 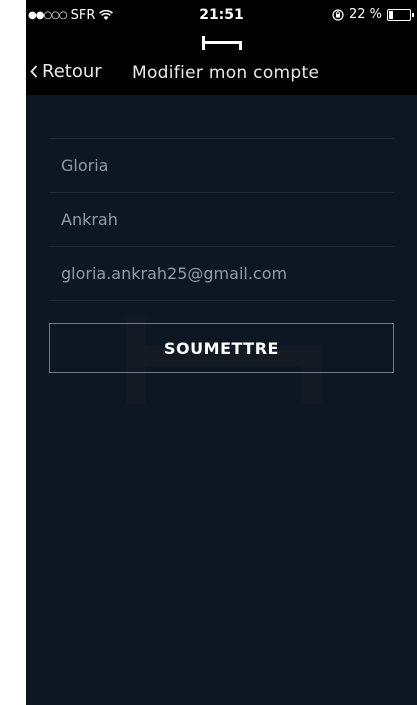 I want to click on battery-fill, so click(x=391, y=14).